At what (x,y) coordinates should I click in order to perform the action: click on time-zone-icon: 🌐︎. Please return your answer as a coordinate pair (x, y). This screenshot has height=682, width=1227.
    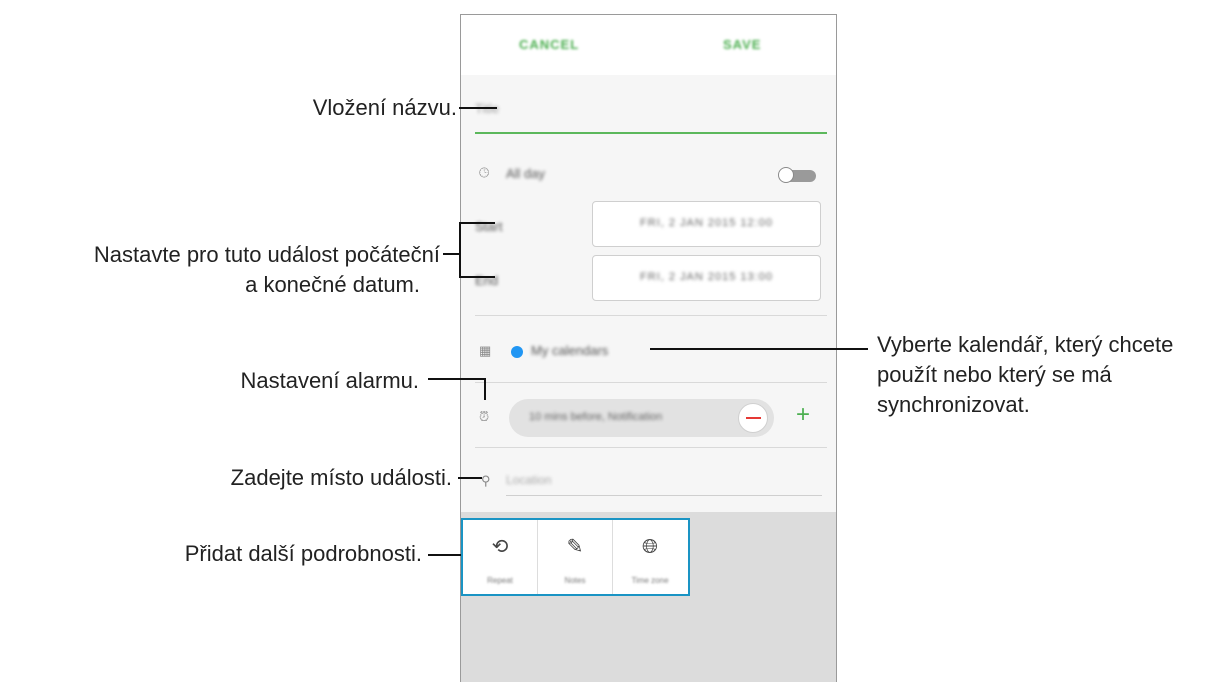
    Looking at the image, I should click on (650, 547).